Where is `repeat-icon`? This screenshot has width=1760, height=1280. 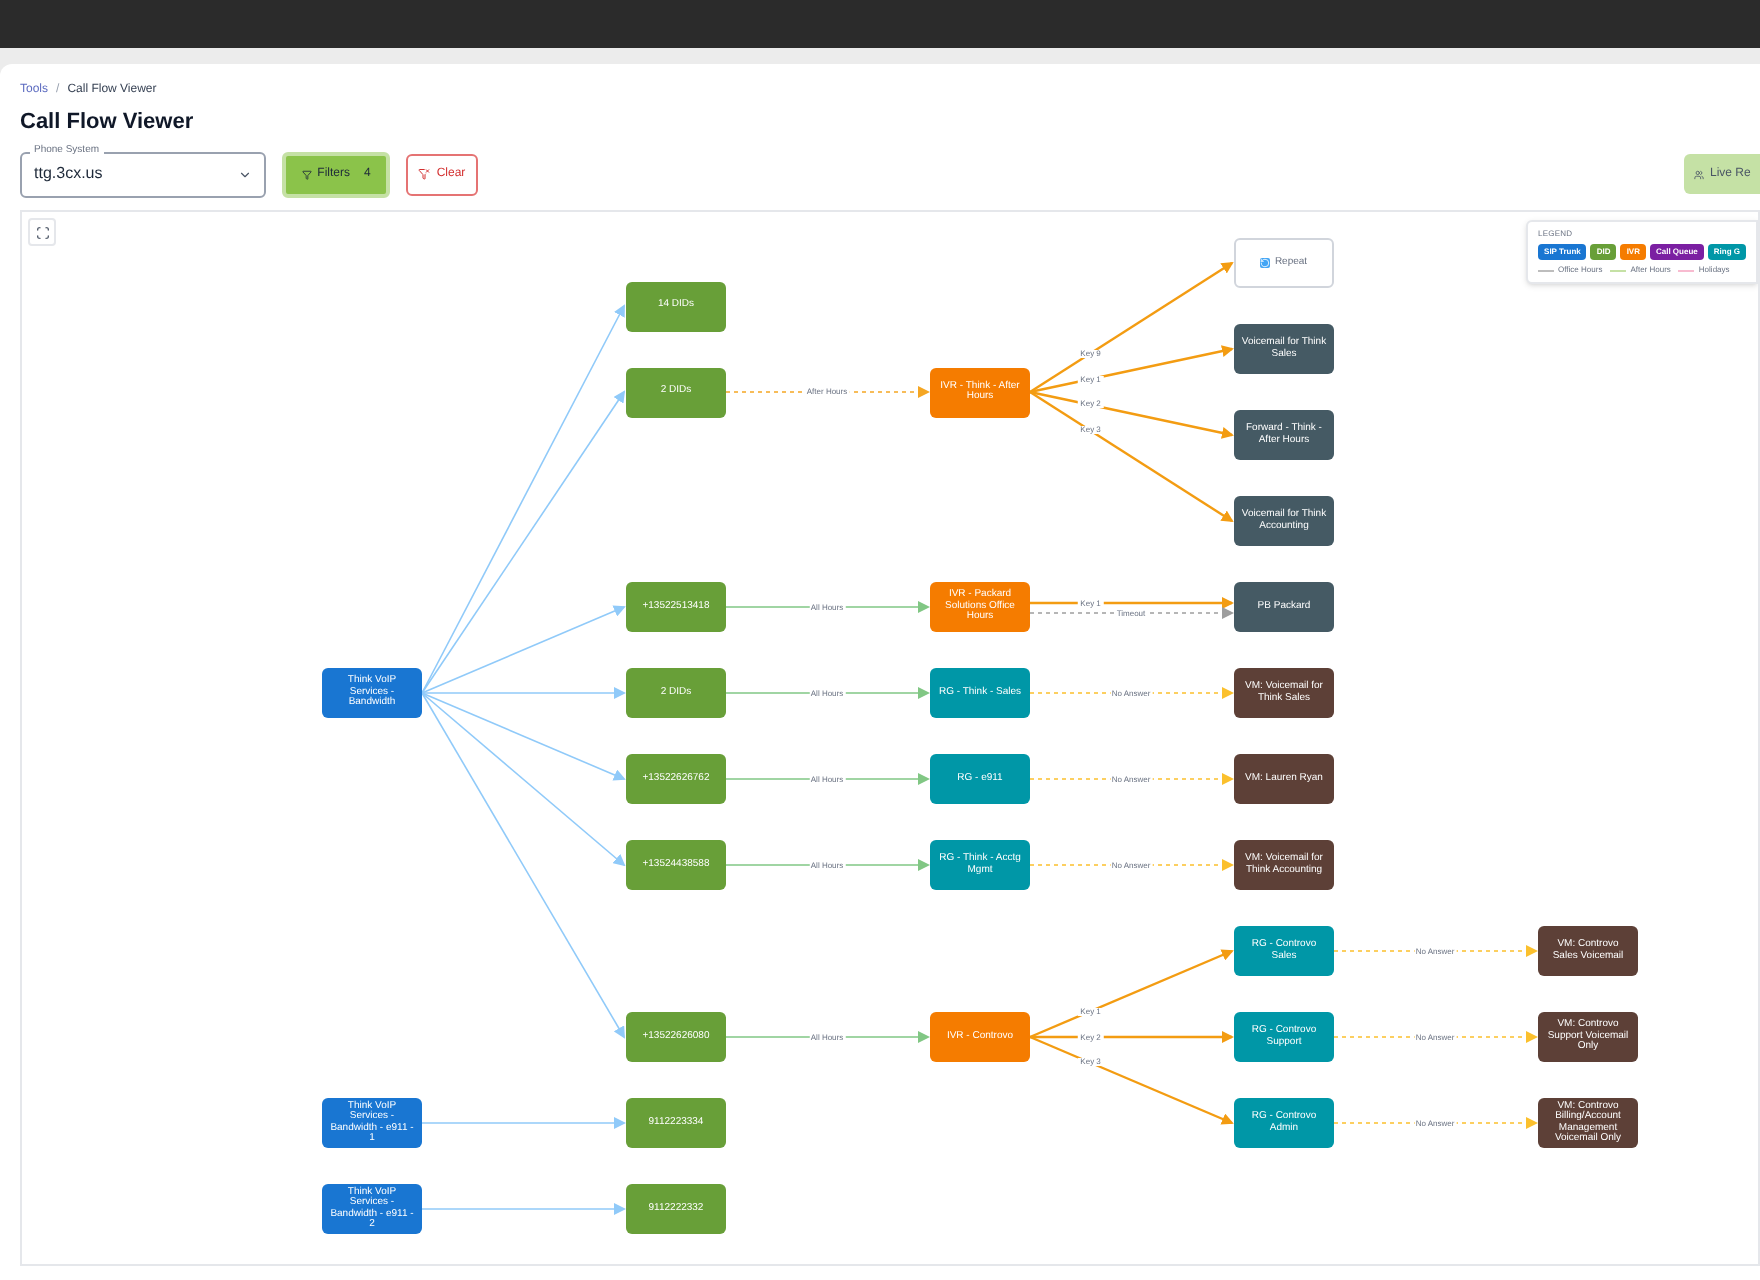
repeat-icon is located at coordinates (1265, 263).